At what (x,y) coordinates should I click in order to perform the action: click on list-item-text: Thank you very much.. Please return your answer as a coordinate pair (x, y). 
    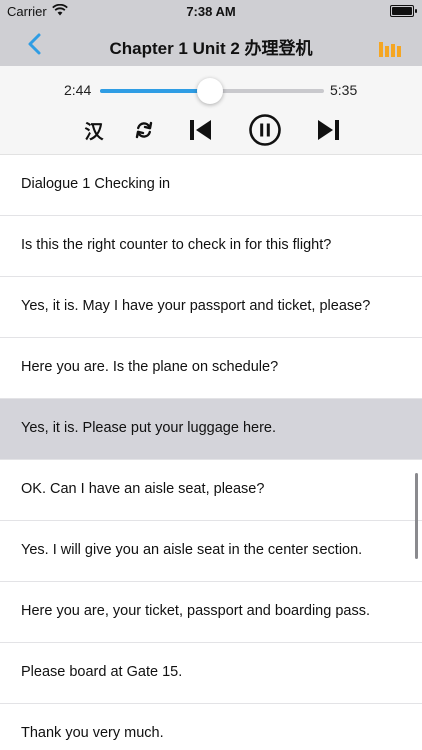
    Looking at the image, I should click on (92, 733).